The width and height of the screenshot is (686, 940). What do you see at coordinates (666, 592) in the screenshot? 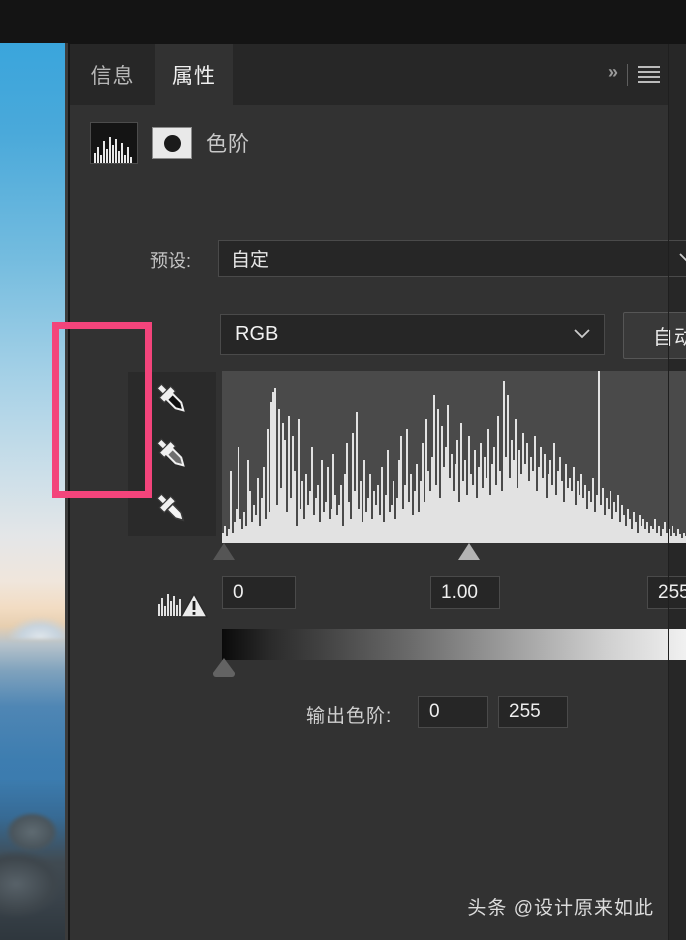
I see `input-white-level-field: 255` at bounding box center [666, 592].